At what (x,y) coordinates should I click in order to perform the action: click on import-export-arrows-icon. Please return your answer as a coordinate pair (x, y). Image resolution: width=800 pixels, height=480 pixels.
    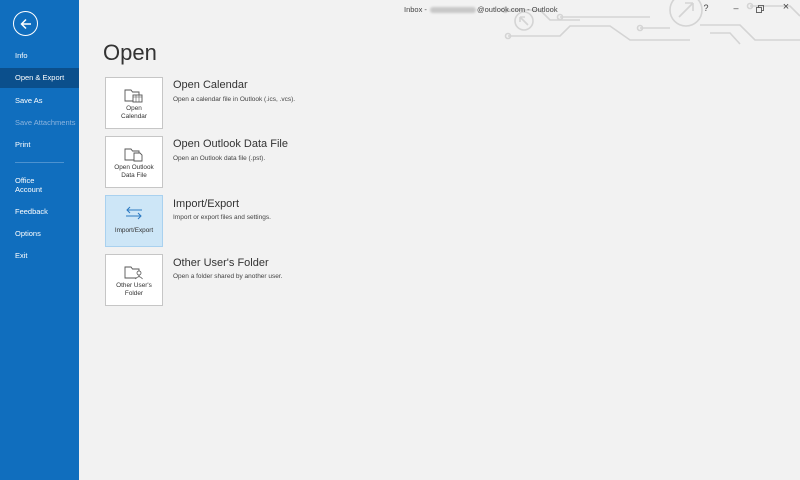
    Looking at the image, I should click on (134, 213).